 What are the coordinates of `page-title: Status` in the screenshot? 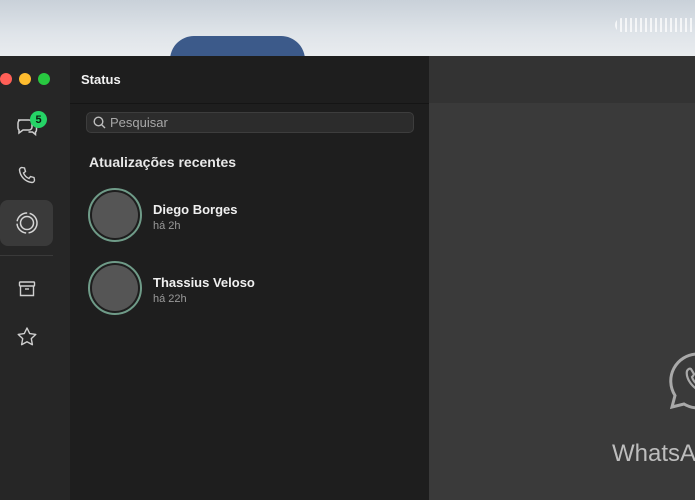 It's located at (101, 79).